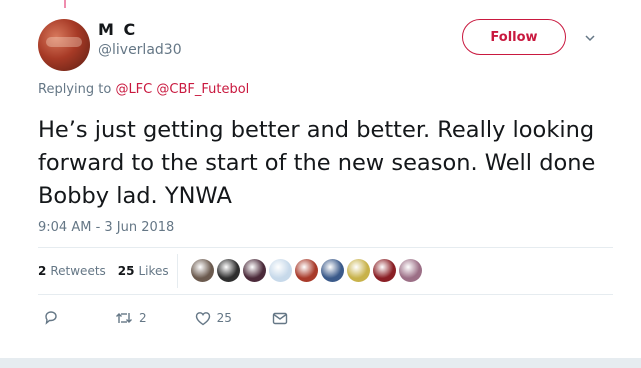 The image size is (641, 368). I want to click on retweets-stat: 2 Retweets, so click(72, 271).